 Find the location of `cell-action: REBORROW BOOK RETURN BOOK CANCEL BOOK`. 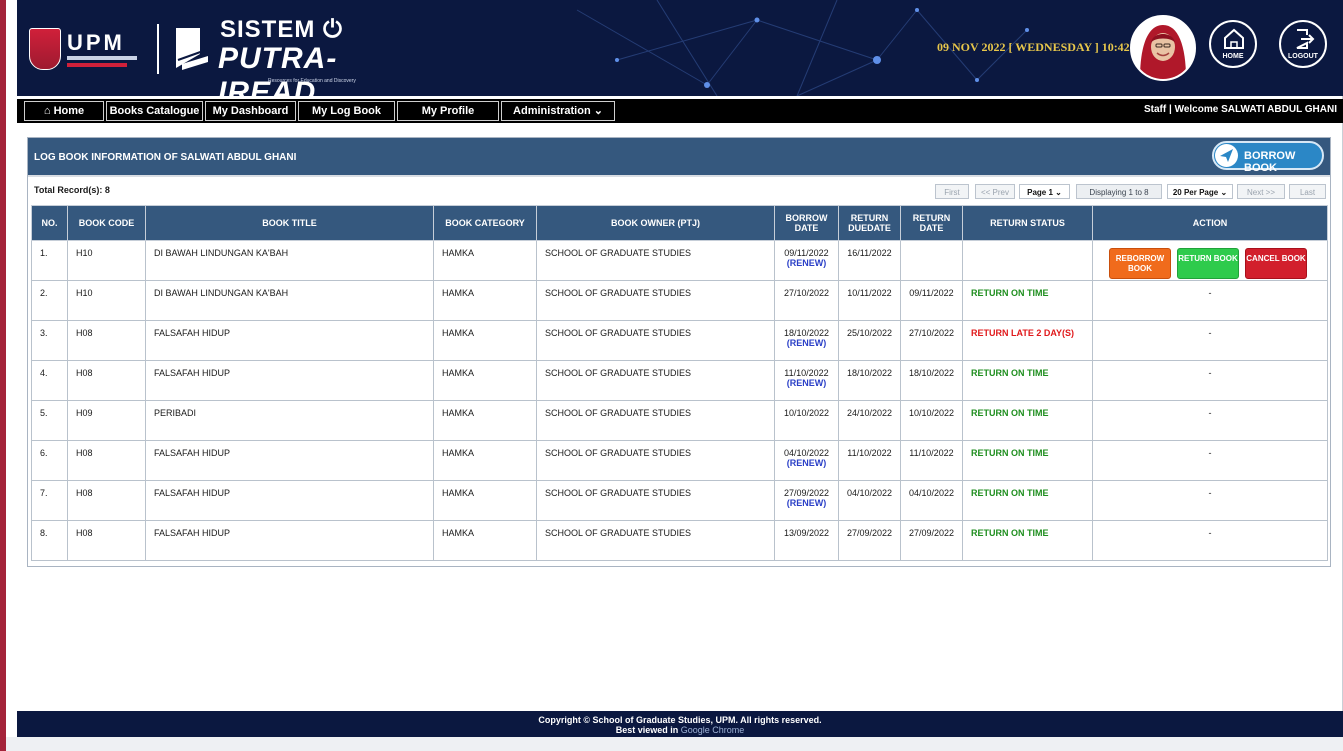

cell-action: REBORROW BOOK RETURN BOOK CANCEL BOOK is located at coordinates (1210, 260).